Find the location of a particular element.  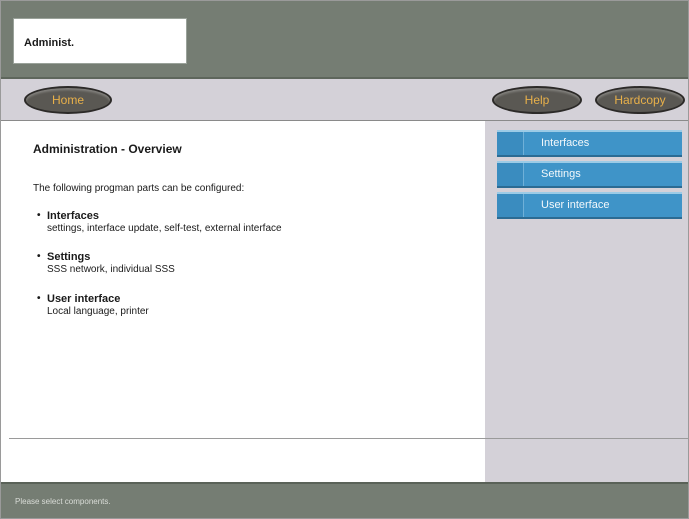

page-title: Administ. is located at coordinates (49, 43).